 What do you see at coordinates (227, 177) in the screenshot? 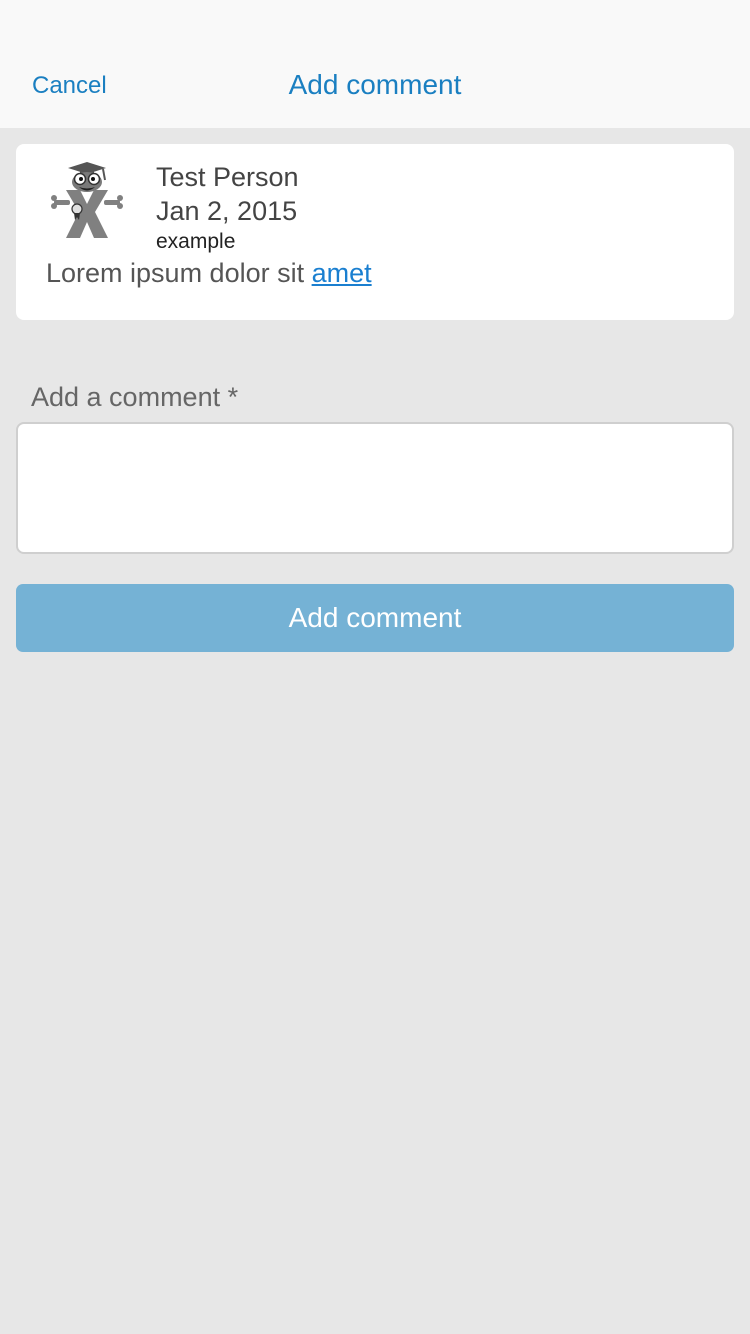
I see `author-name: Test Person` at bounding box center [227, 177].